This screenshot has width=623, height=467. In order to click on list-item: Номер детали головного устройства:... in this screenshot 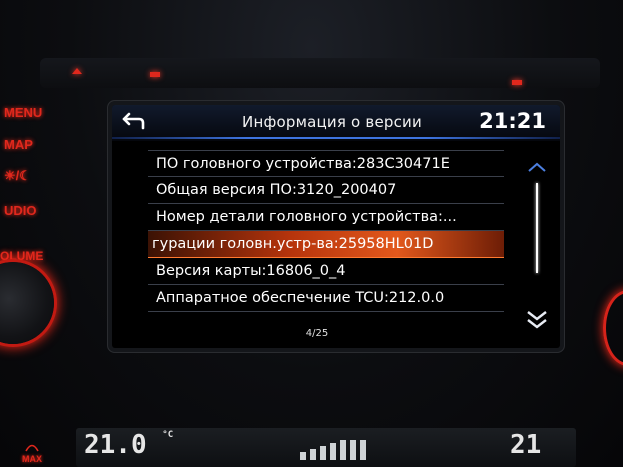, I will do `click(326, 217)`.